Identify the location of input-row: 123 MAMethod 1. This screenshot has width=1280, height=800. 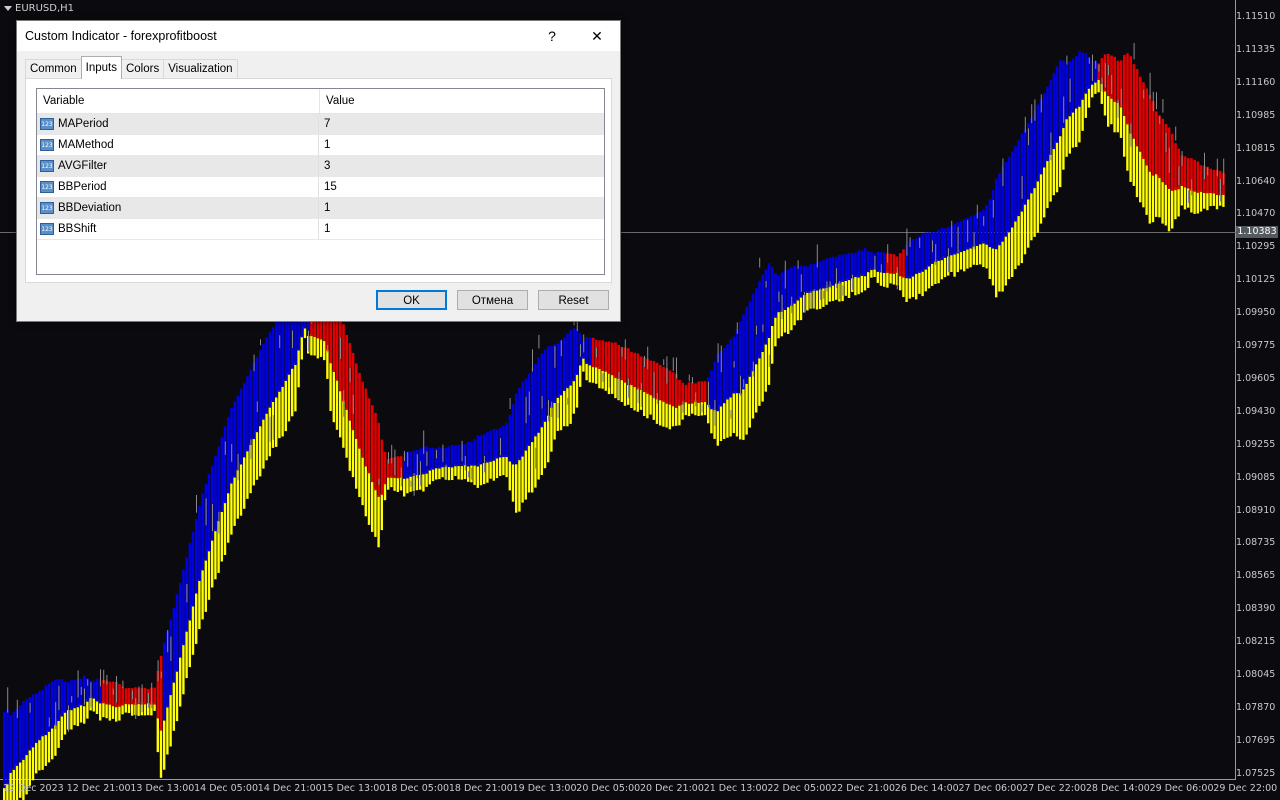
(320, 145).